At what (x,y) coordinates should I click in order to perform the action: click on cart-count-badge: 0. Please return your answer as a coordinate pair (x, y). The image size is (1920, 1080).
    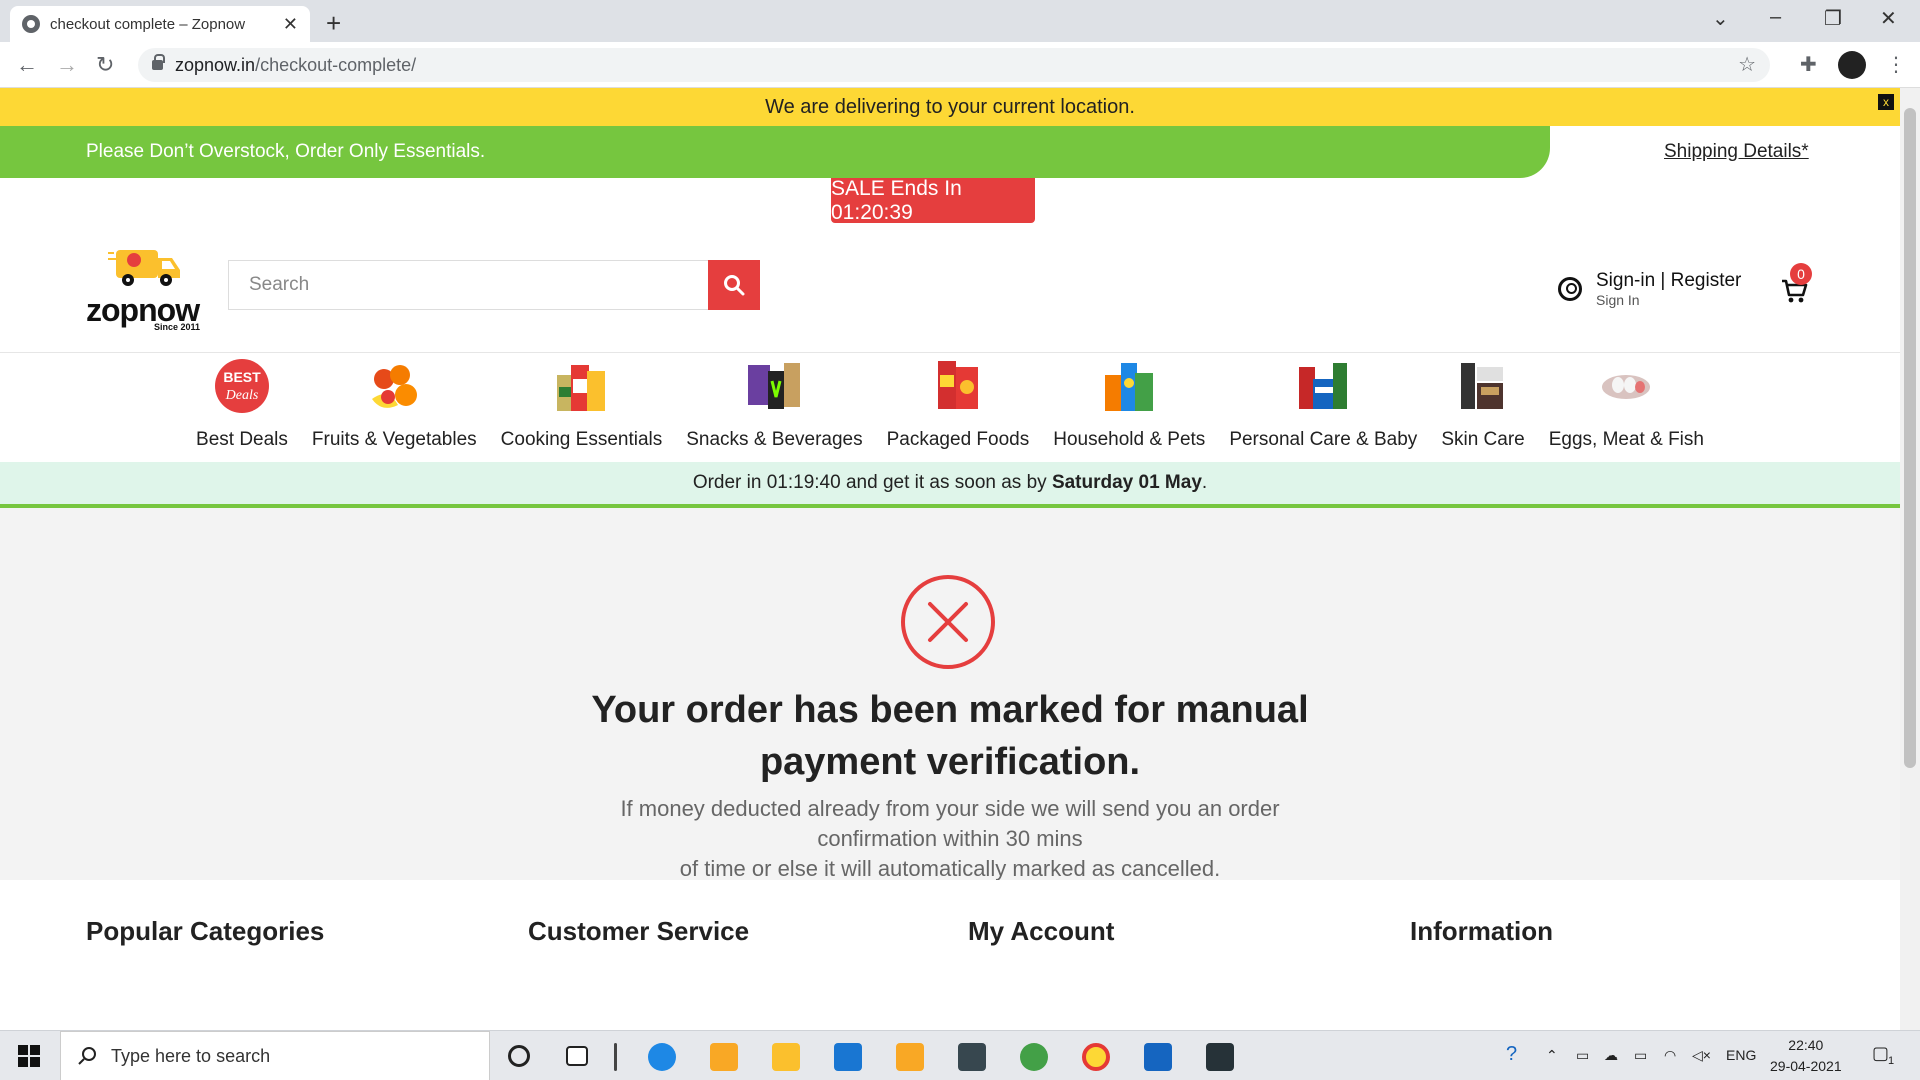
    Looking at the image, I should click on (1801, 274).